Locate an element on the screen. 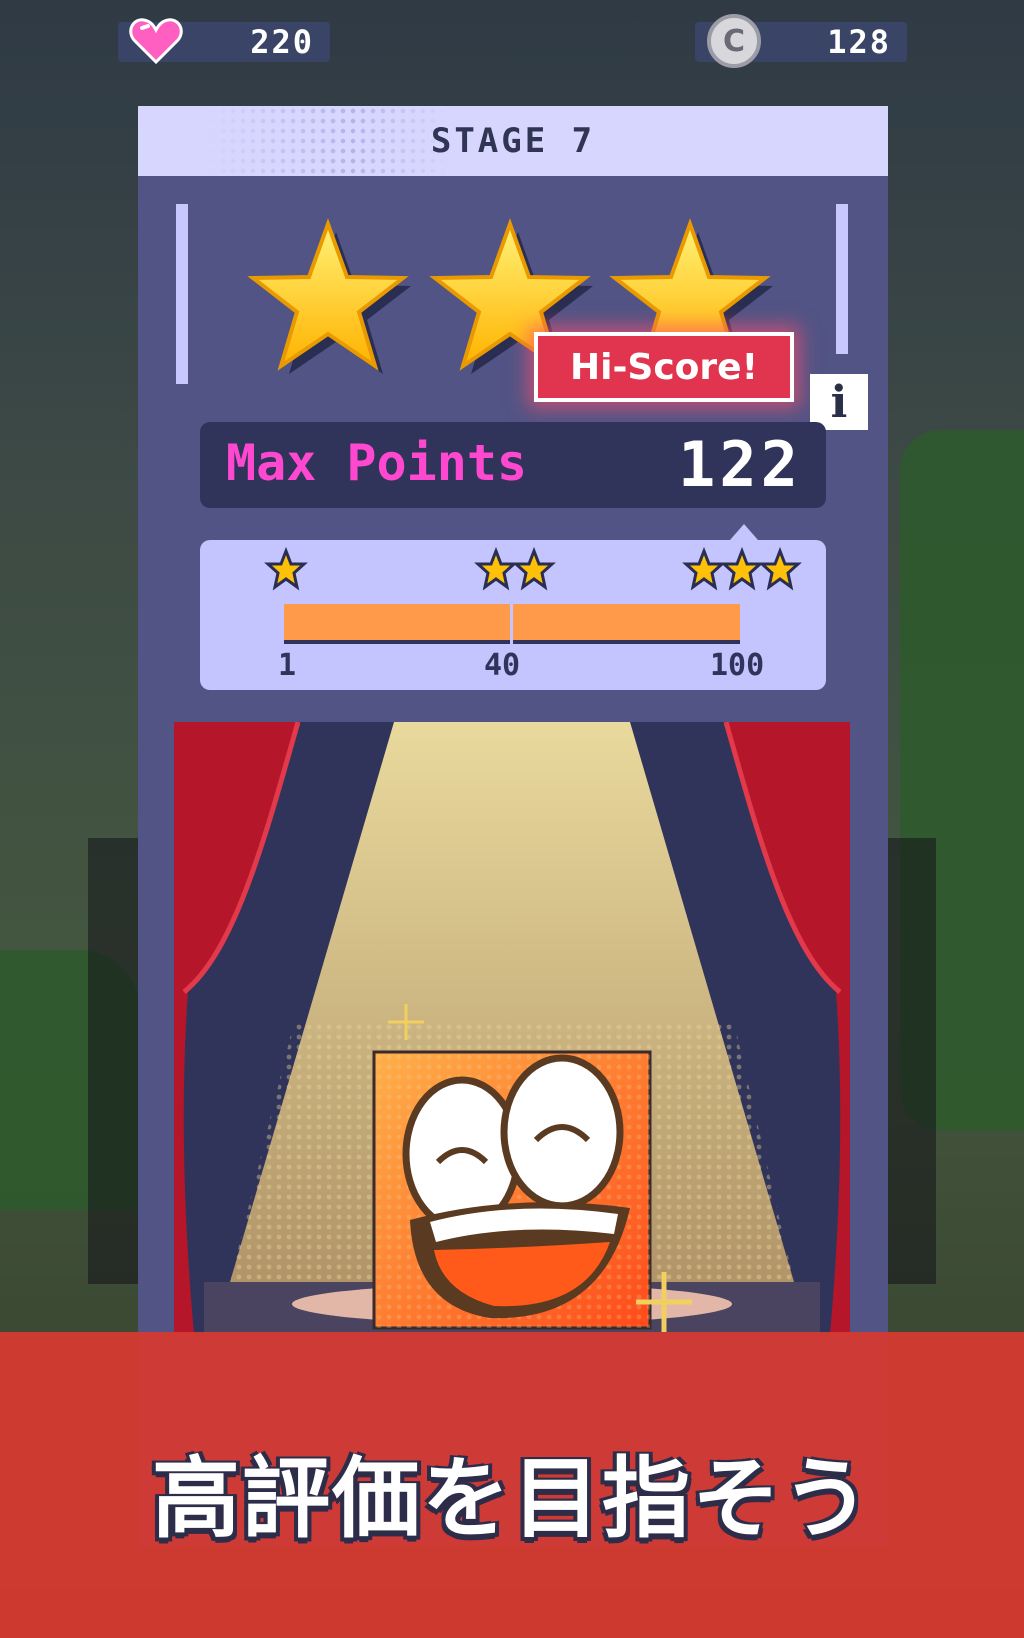  side-bar-right is located at coordinates (842, 279).